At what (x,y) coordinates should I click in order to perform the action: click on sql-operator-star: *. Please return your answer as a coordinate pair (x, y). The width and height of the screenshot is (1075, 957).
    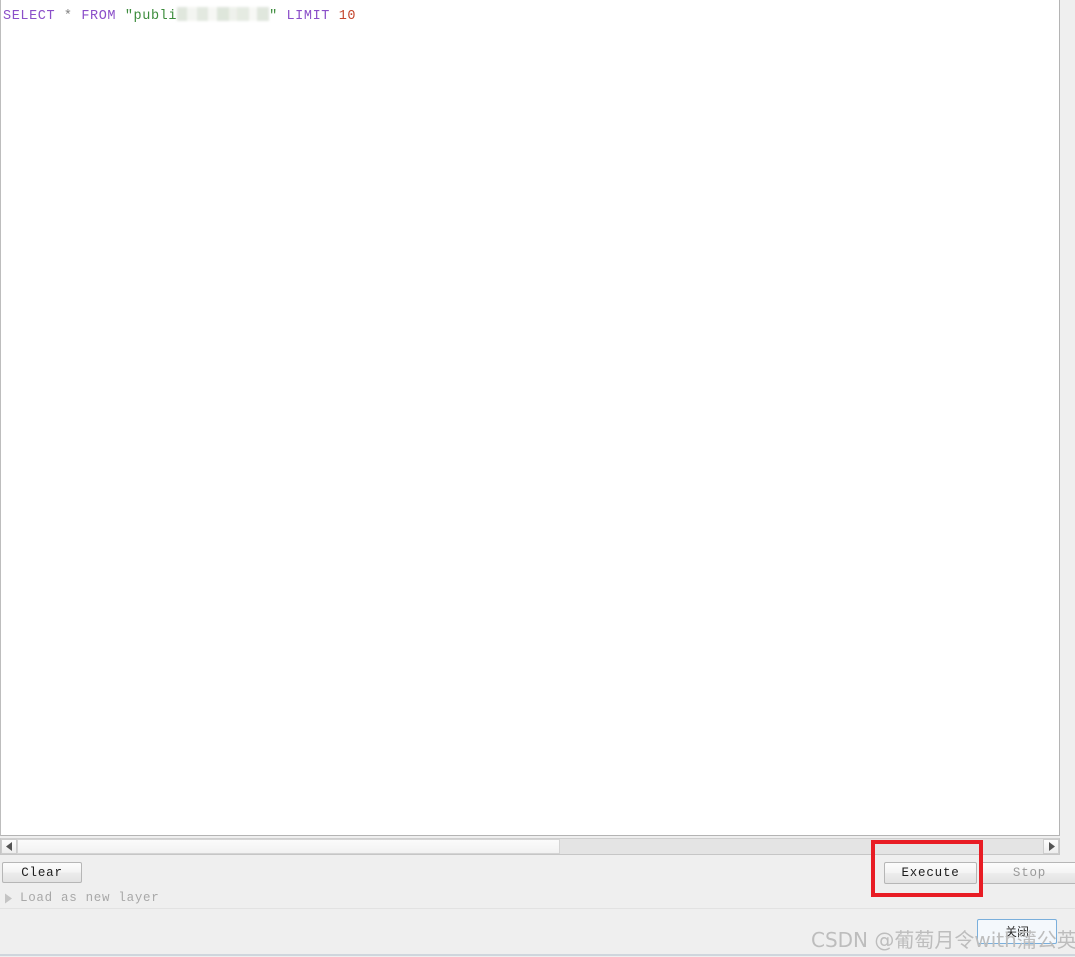
    Looking at the image, I should click on (68, 16).